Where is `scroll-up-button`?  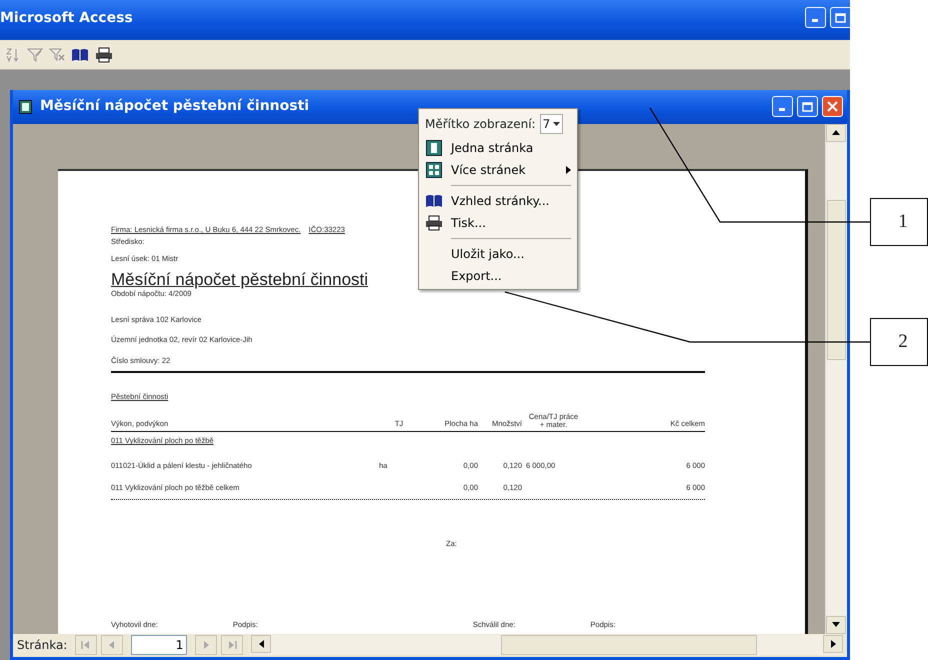 scroll-up-button is located at coordinates (836, 133).